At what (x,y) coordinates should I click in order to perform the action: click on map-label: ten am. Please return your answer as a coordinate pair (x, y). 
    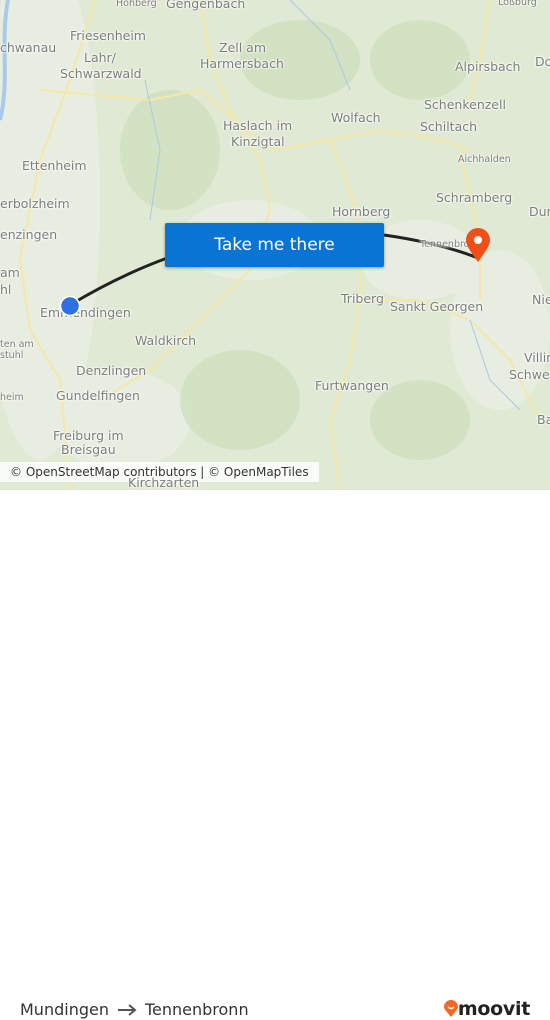
    Looking at the image, I should click on (17, 344).